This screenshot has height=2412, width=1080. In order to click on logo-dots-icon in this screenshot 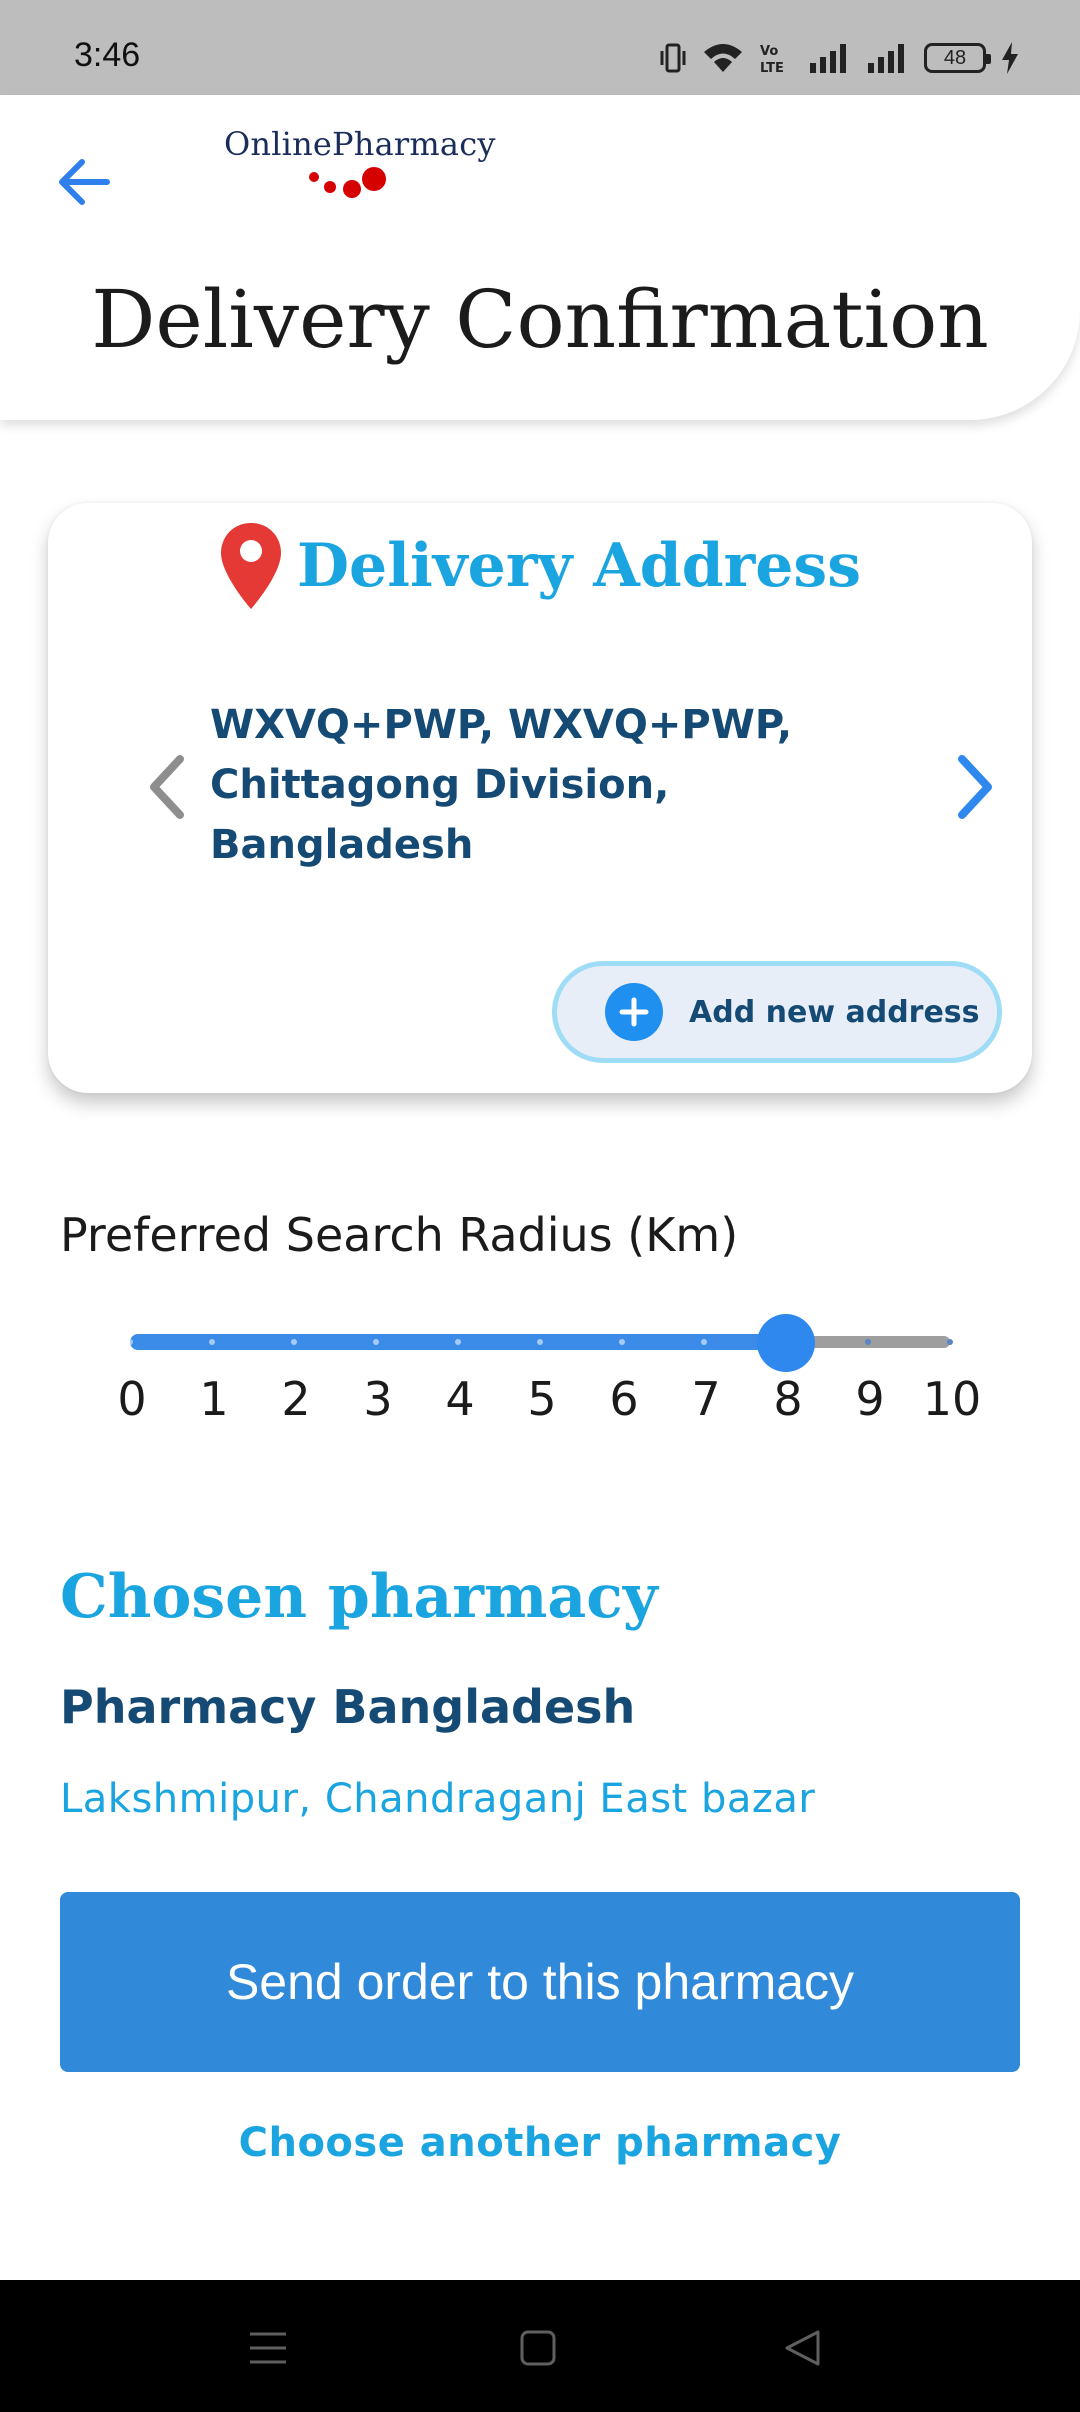, I will do `click(347, 182)`.